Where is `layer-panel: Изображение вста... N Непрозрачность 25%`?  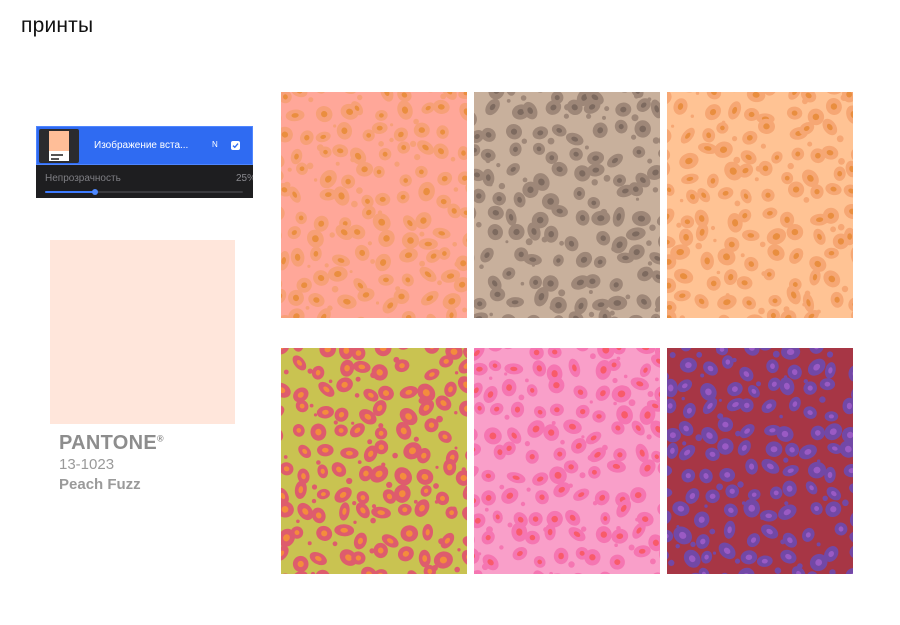
layer-panel: Изображение вста... N Непрозрачность 25% is located at coordinates (144, 162).